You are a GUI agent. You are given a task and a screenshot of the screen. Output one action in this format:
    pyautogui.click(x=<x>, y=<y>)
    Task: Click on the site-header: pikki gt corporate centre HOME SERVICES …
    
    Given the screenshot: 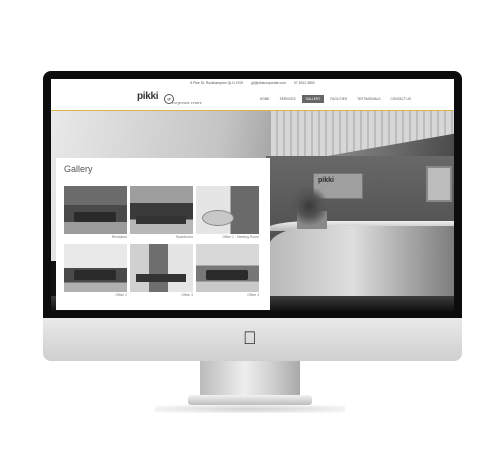 What is the action you would take?
    pyautogui.click(x=252, y=99)
    